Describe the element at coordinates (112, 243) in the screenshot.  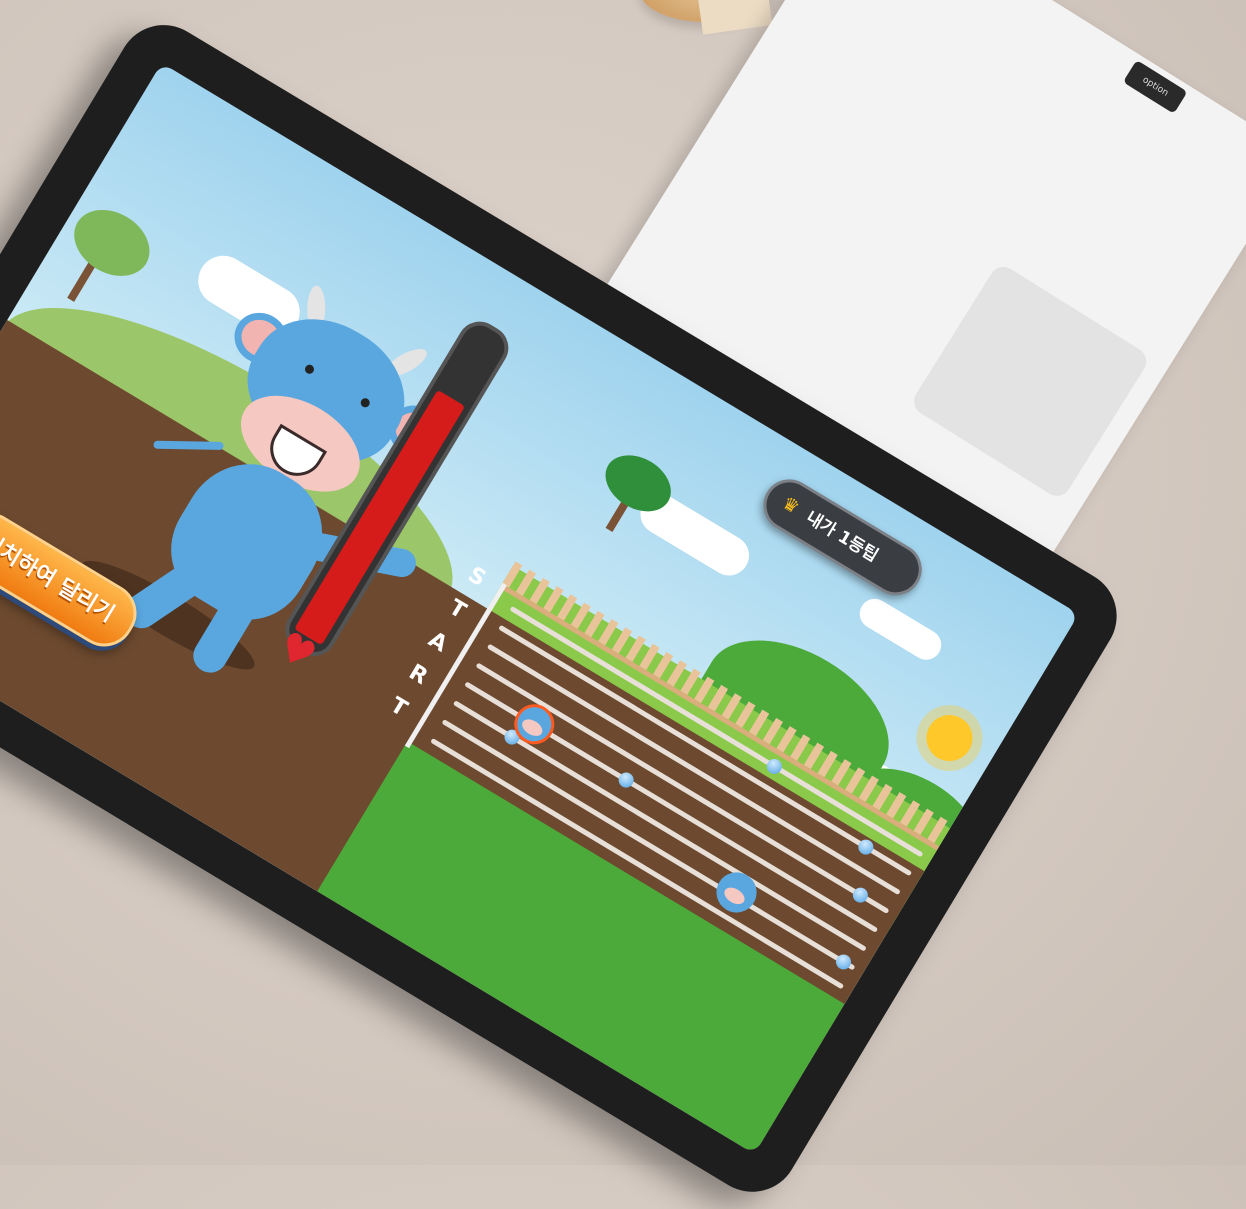
I see `tree-icon` at that location.